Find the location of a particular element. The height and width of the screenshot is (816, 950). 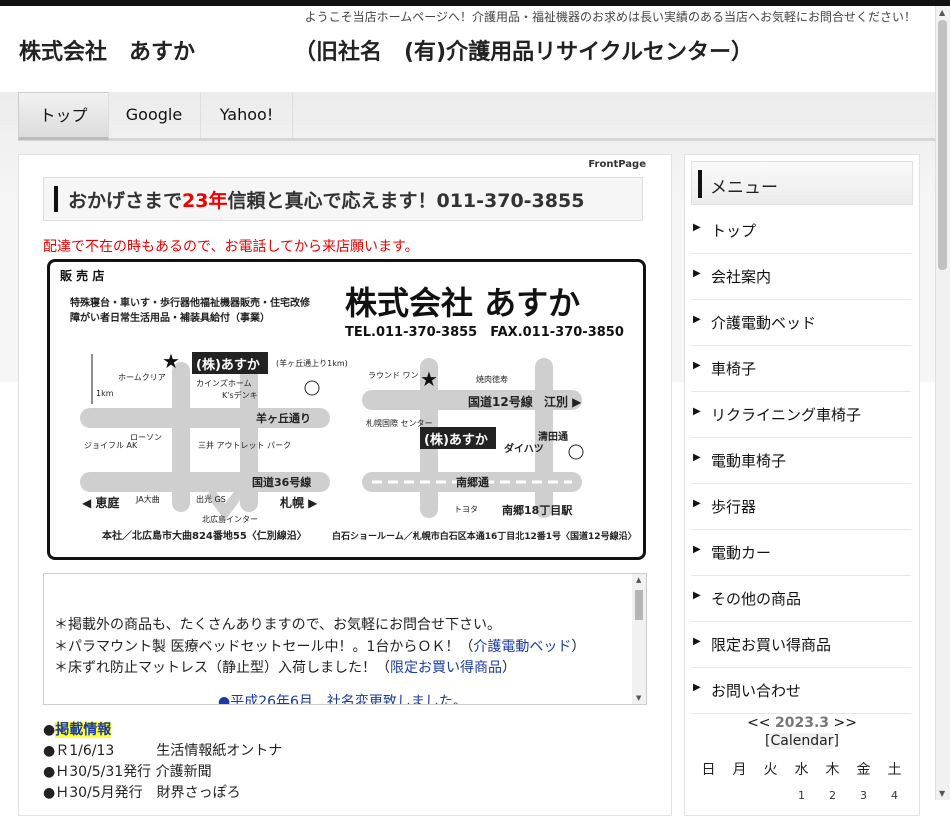

label-nango: 南郷通 is located at coordinates (472, 482).